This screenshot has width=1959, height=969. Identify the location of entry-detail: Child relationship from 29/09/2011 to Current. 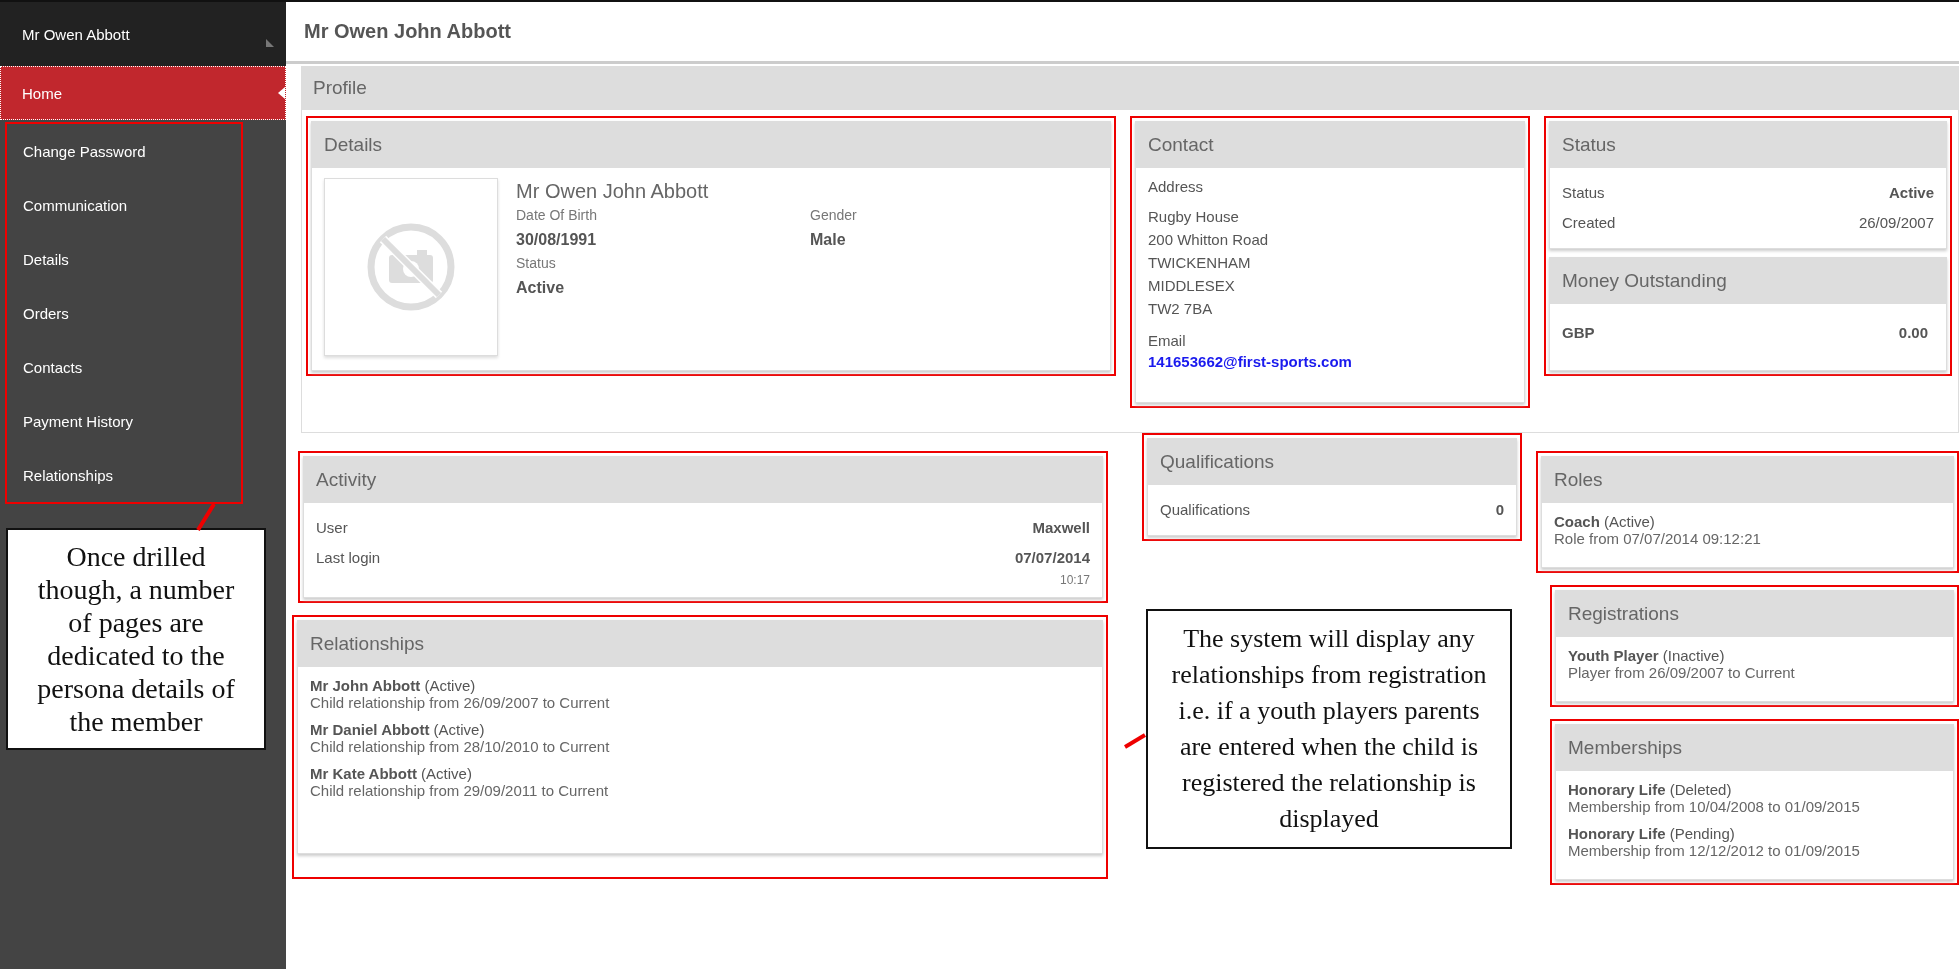
(460, 790).